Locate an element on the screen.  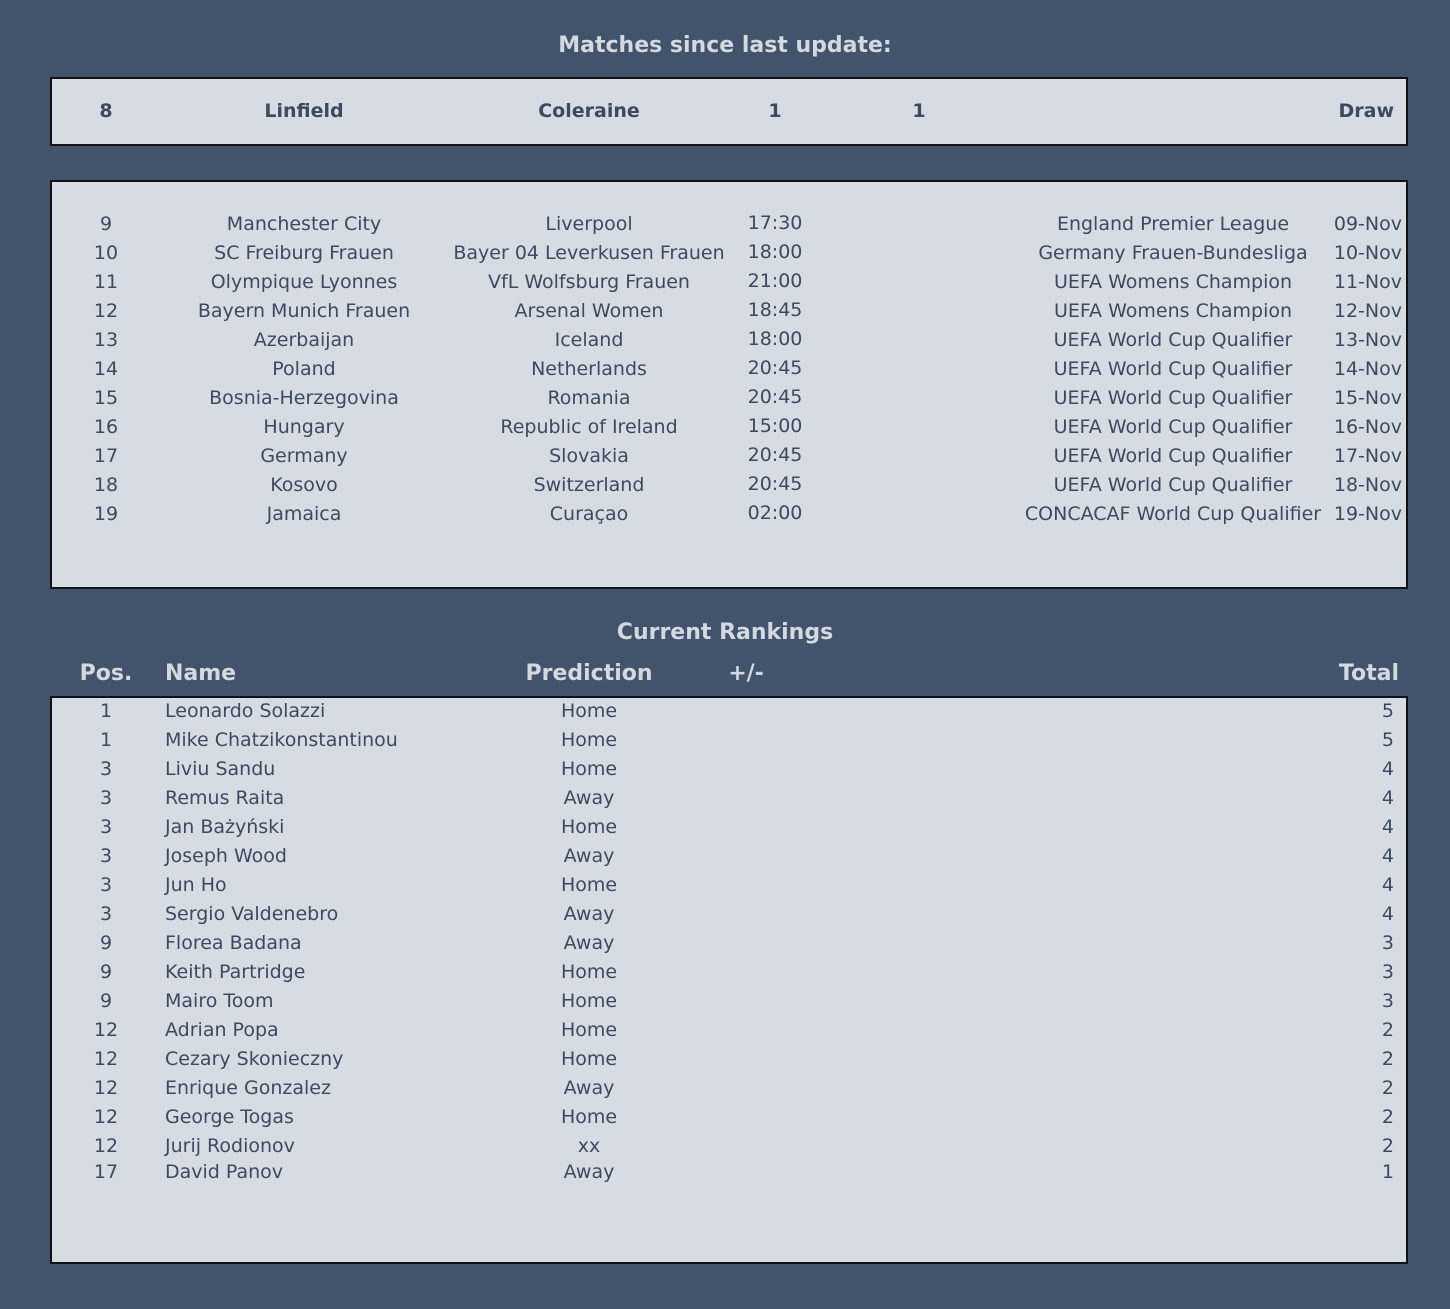
ranking-player-name: David Panov is located at coordinates (224, 1172).